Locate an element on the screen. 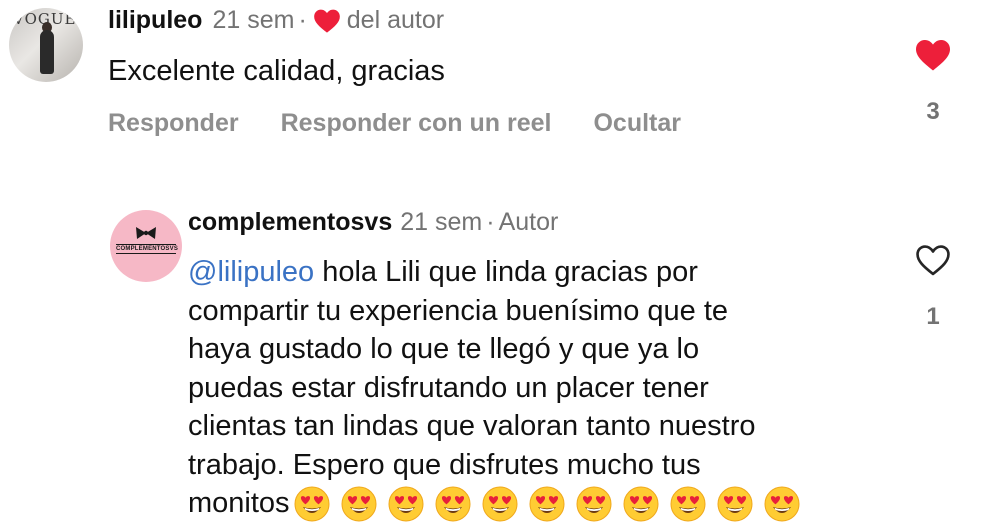  reply-line: trabajo. Espero que disfrutes mucho tus is located at coordinates (444, 464).